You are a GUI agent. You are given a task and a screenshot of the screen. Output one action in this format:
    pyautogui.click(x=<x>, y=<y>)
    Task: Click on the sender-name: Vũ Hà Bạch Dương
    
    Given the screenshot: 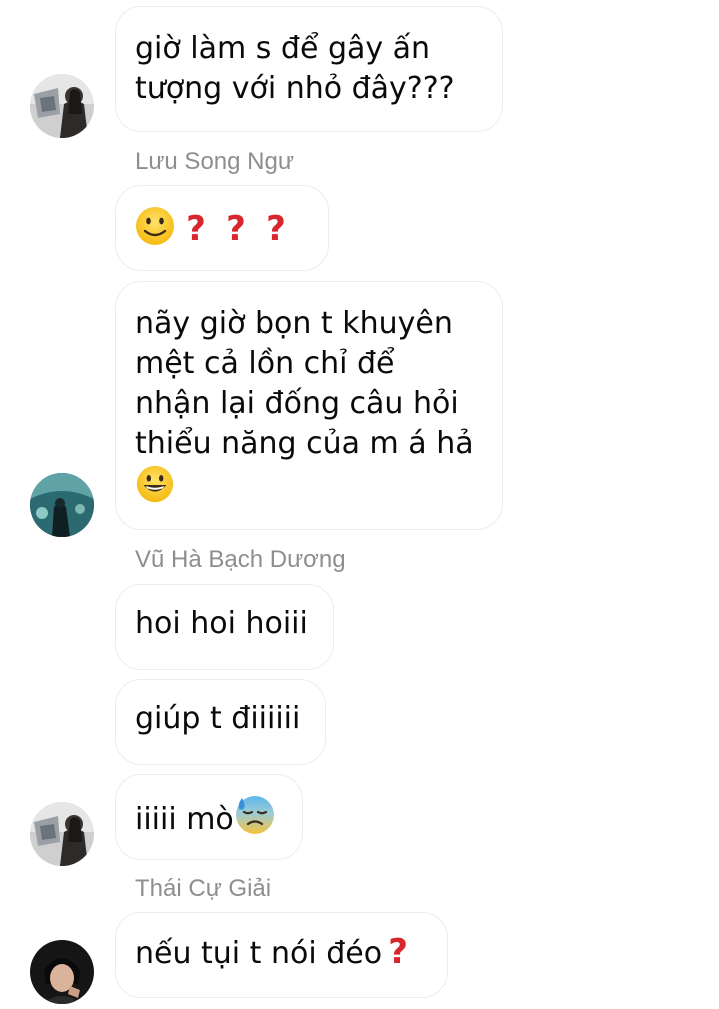 What is the action you would take?
    pyautogui.click(x=240, y=559)
    